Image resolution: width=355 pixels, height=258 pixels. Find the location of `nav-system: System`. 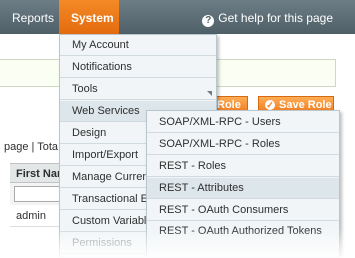

nav-system: System is located at coordinates (89, 17).